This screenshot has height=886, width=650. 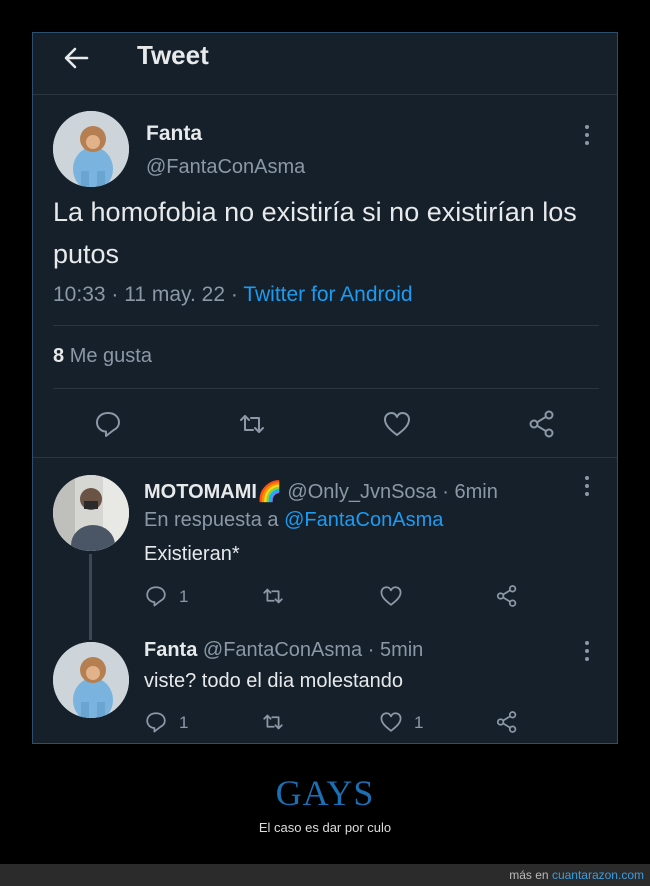 What do you see at coordinates (211, 520) in the screenshot?
I see `reply-to-label: En respuesta a` at bounding box center [211, 520].